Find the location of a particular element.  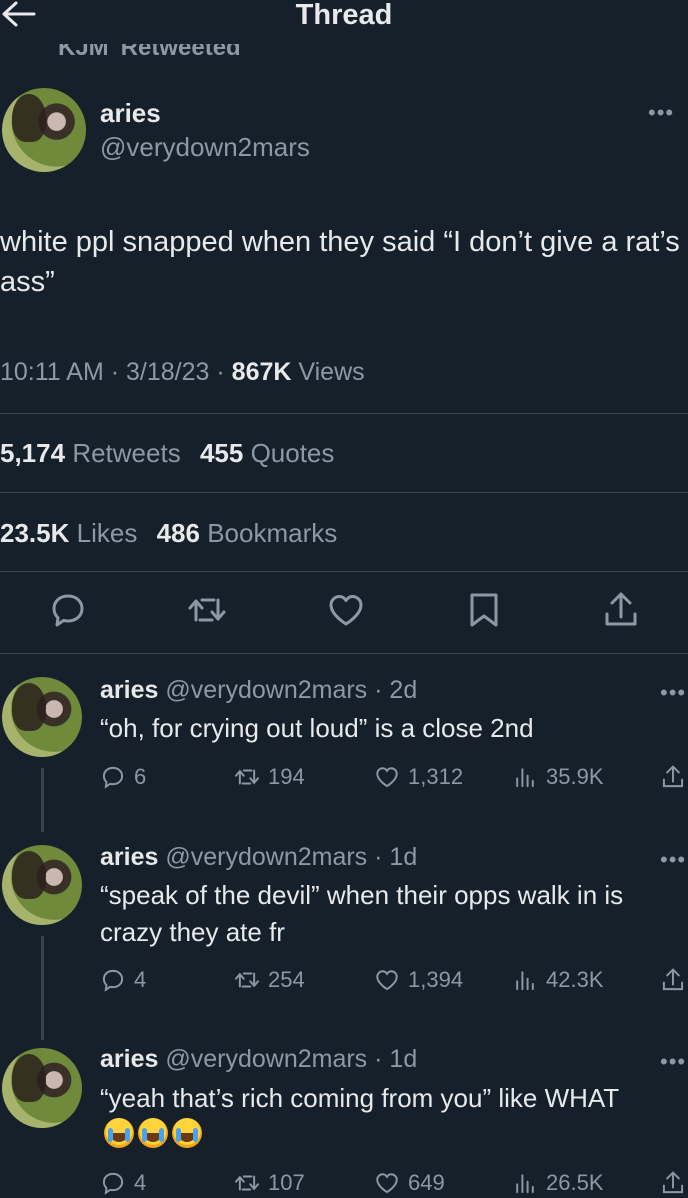

author-handle: @verydown2mars is located at coordinates (205, 147).